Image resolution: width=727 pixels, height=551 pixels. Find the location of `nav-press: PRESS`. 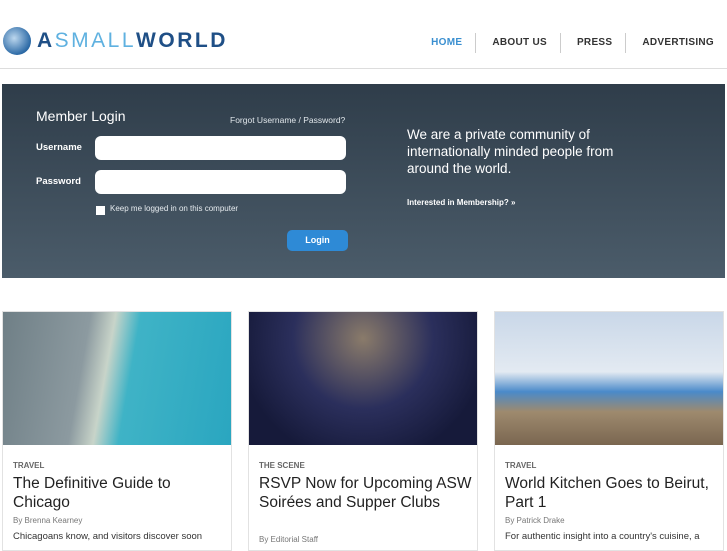

nav-press: PRESS is located at coordinates (592, 43).